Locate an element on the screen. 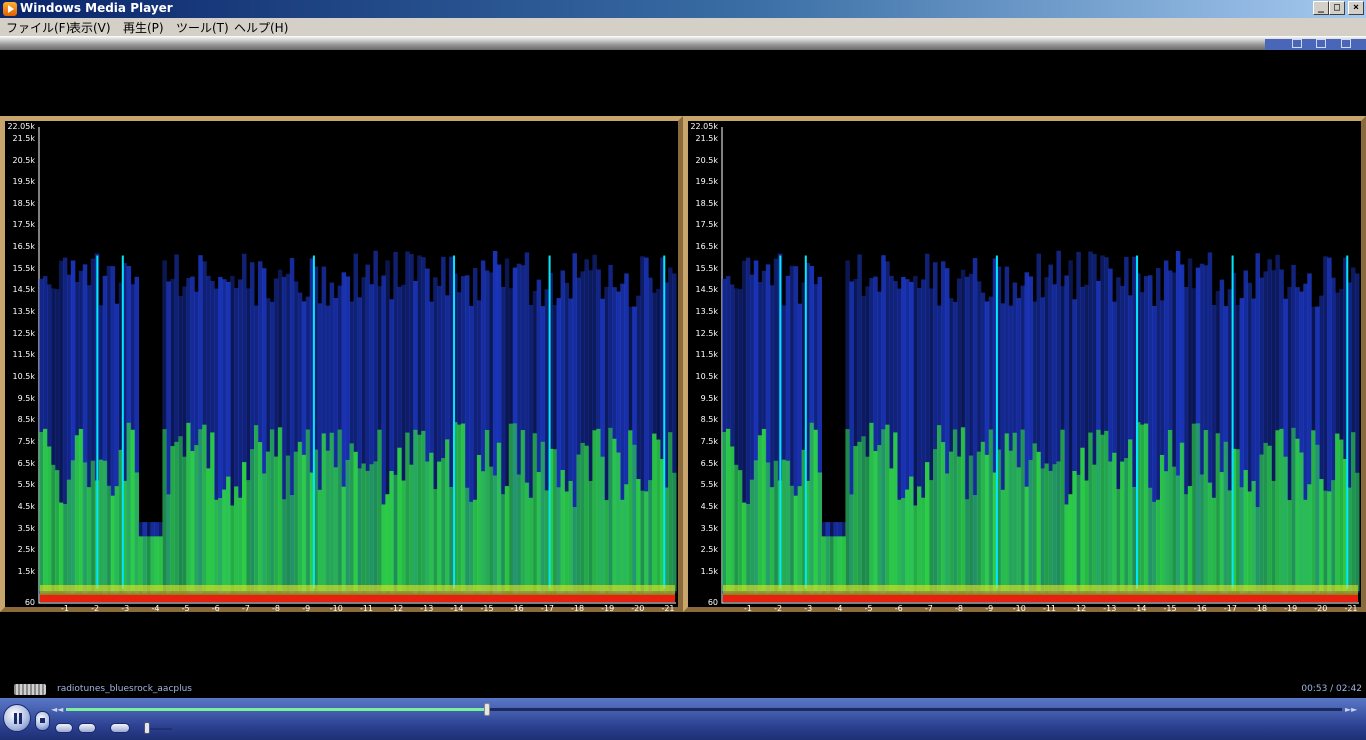 This screenshot has width=1366, height=740. y-tick-label: 20.5k is located at coordinates (23, 160).